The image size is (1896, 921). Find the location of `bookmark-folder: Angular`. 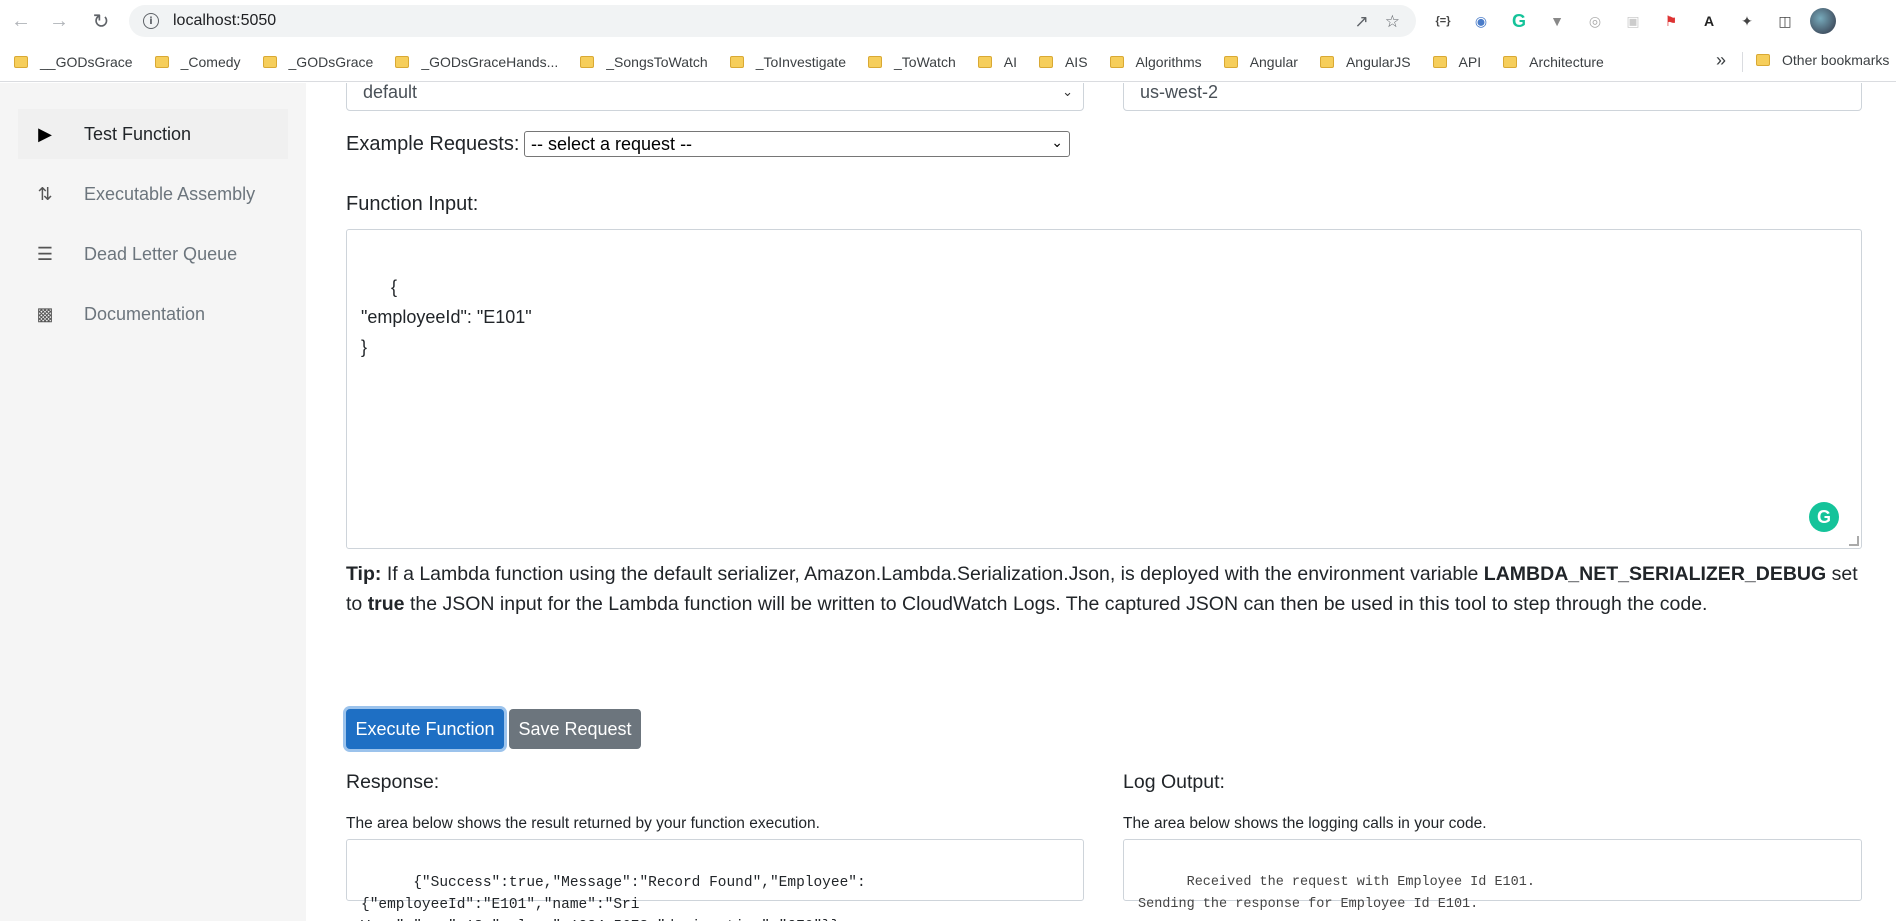

bookmark-folder: Angular is located at coordinates (1260, 62).